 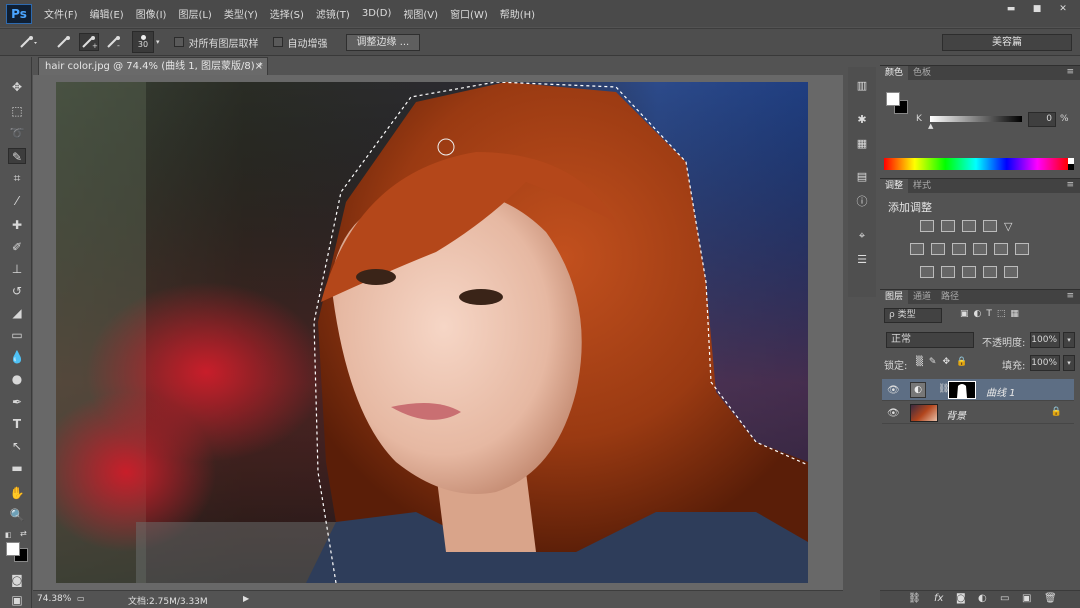 I want to click on quick-mask-icon: ◙, so click(x=17, y=580).